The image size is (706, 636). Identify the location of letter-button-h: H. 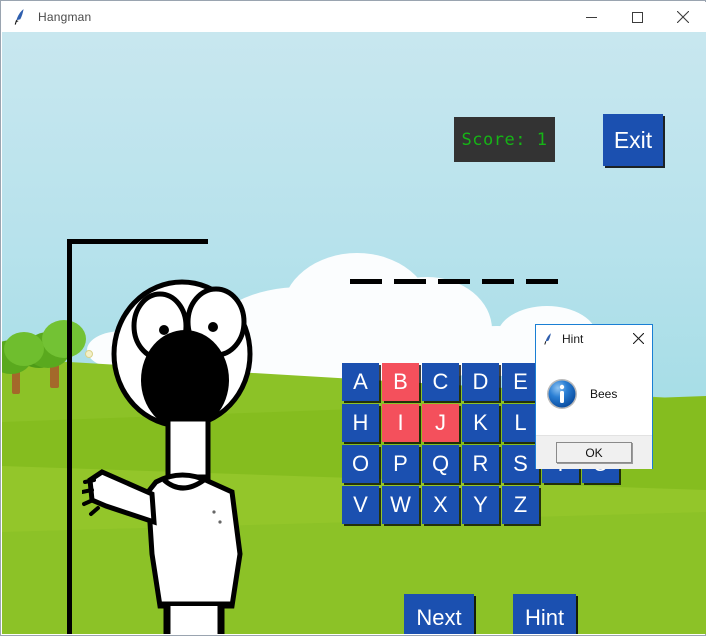
(360, 423).